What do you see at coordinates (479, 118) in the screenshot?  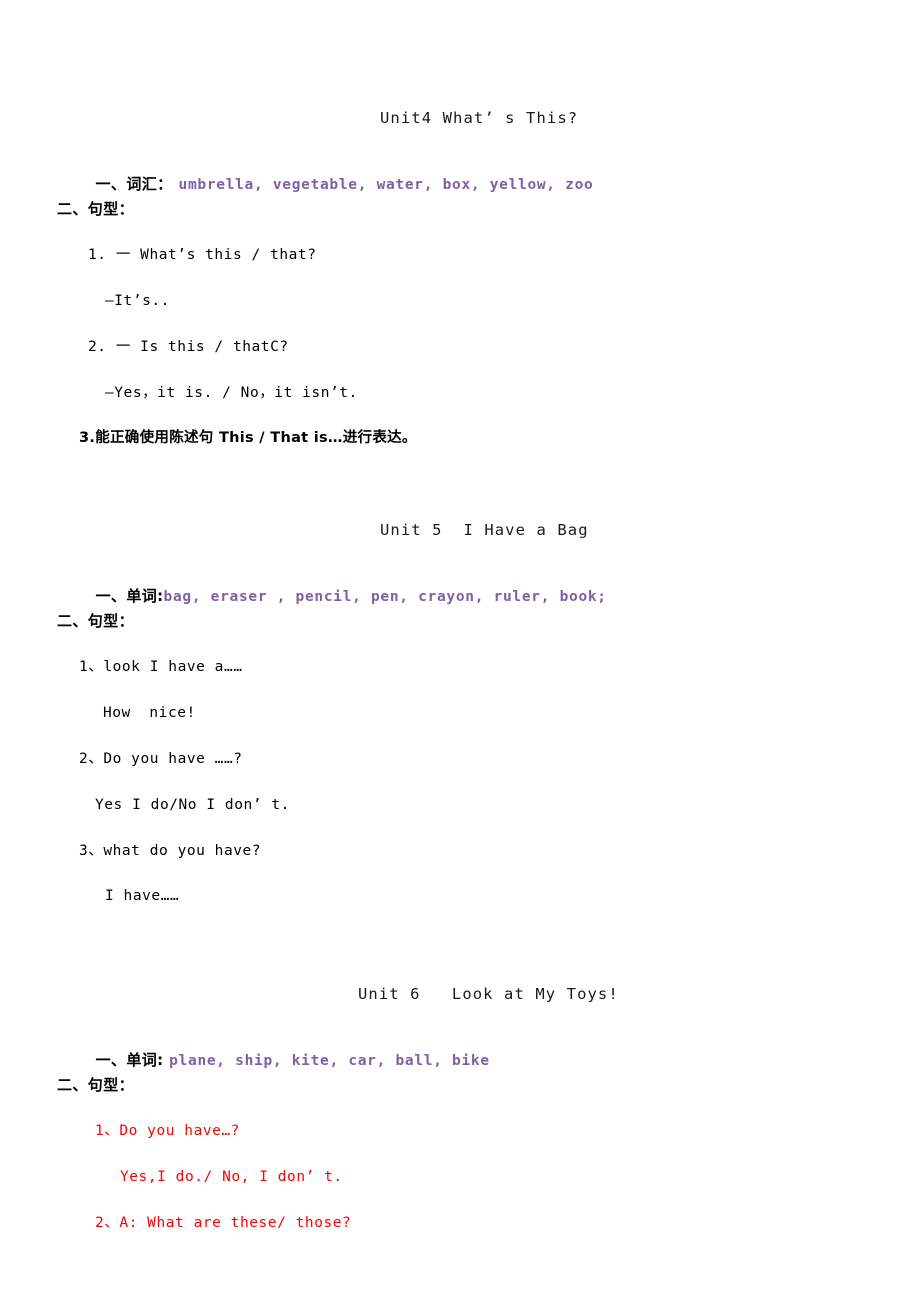 I see `unit-4-title: Unit4 What’ s This?` at bounding box center [479, 118].